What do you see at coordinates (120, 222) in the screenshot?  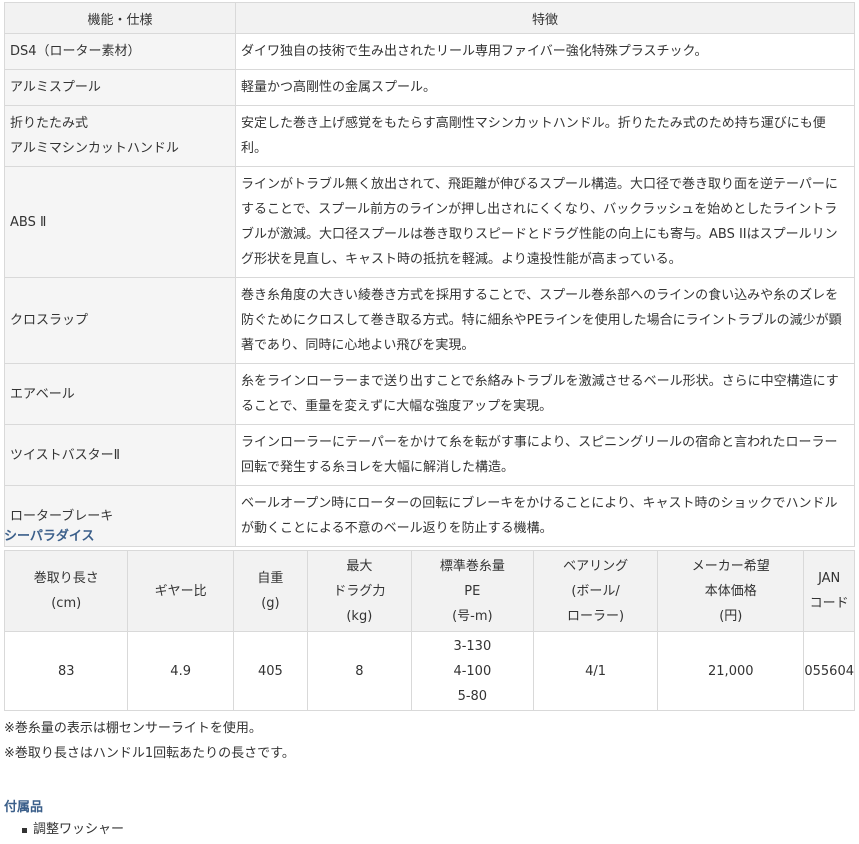 I see `feature-name: ABS Ⅱ` at bounding box center [120, 222].